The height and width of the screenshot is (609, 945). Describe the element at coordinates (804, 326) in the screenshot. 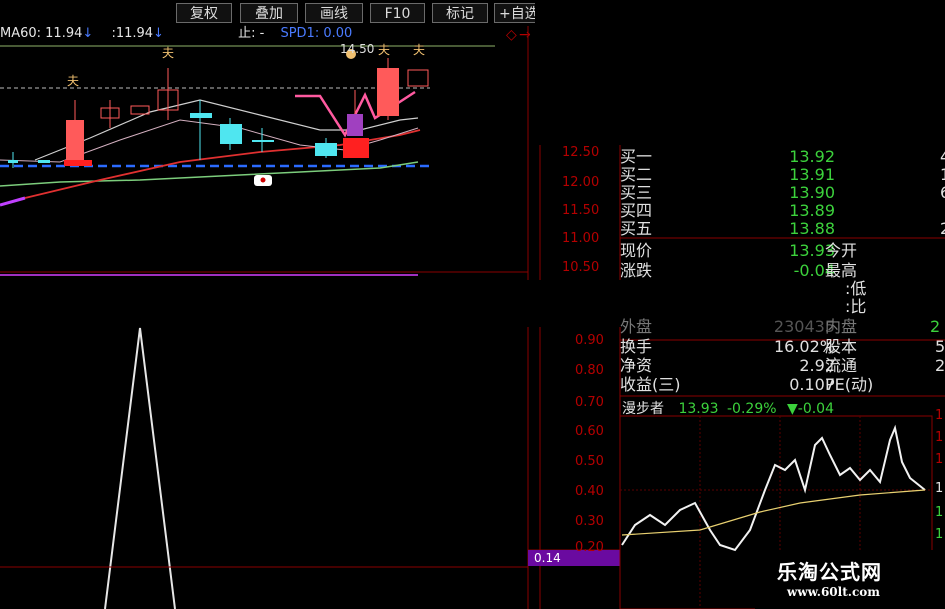

I see `outer-volume-value: 230435` at that location.